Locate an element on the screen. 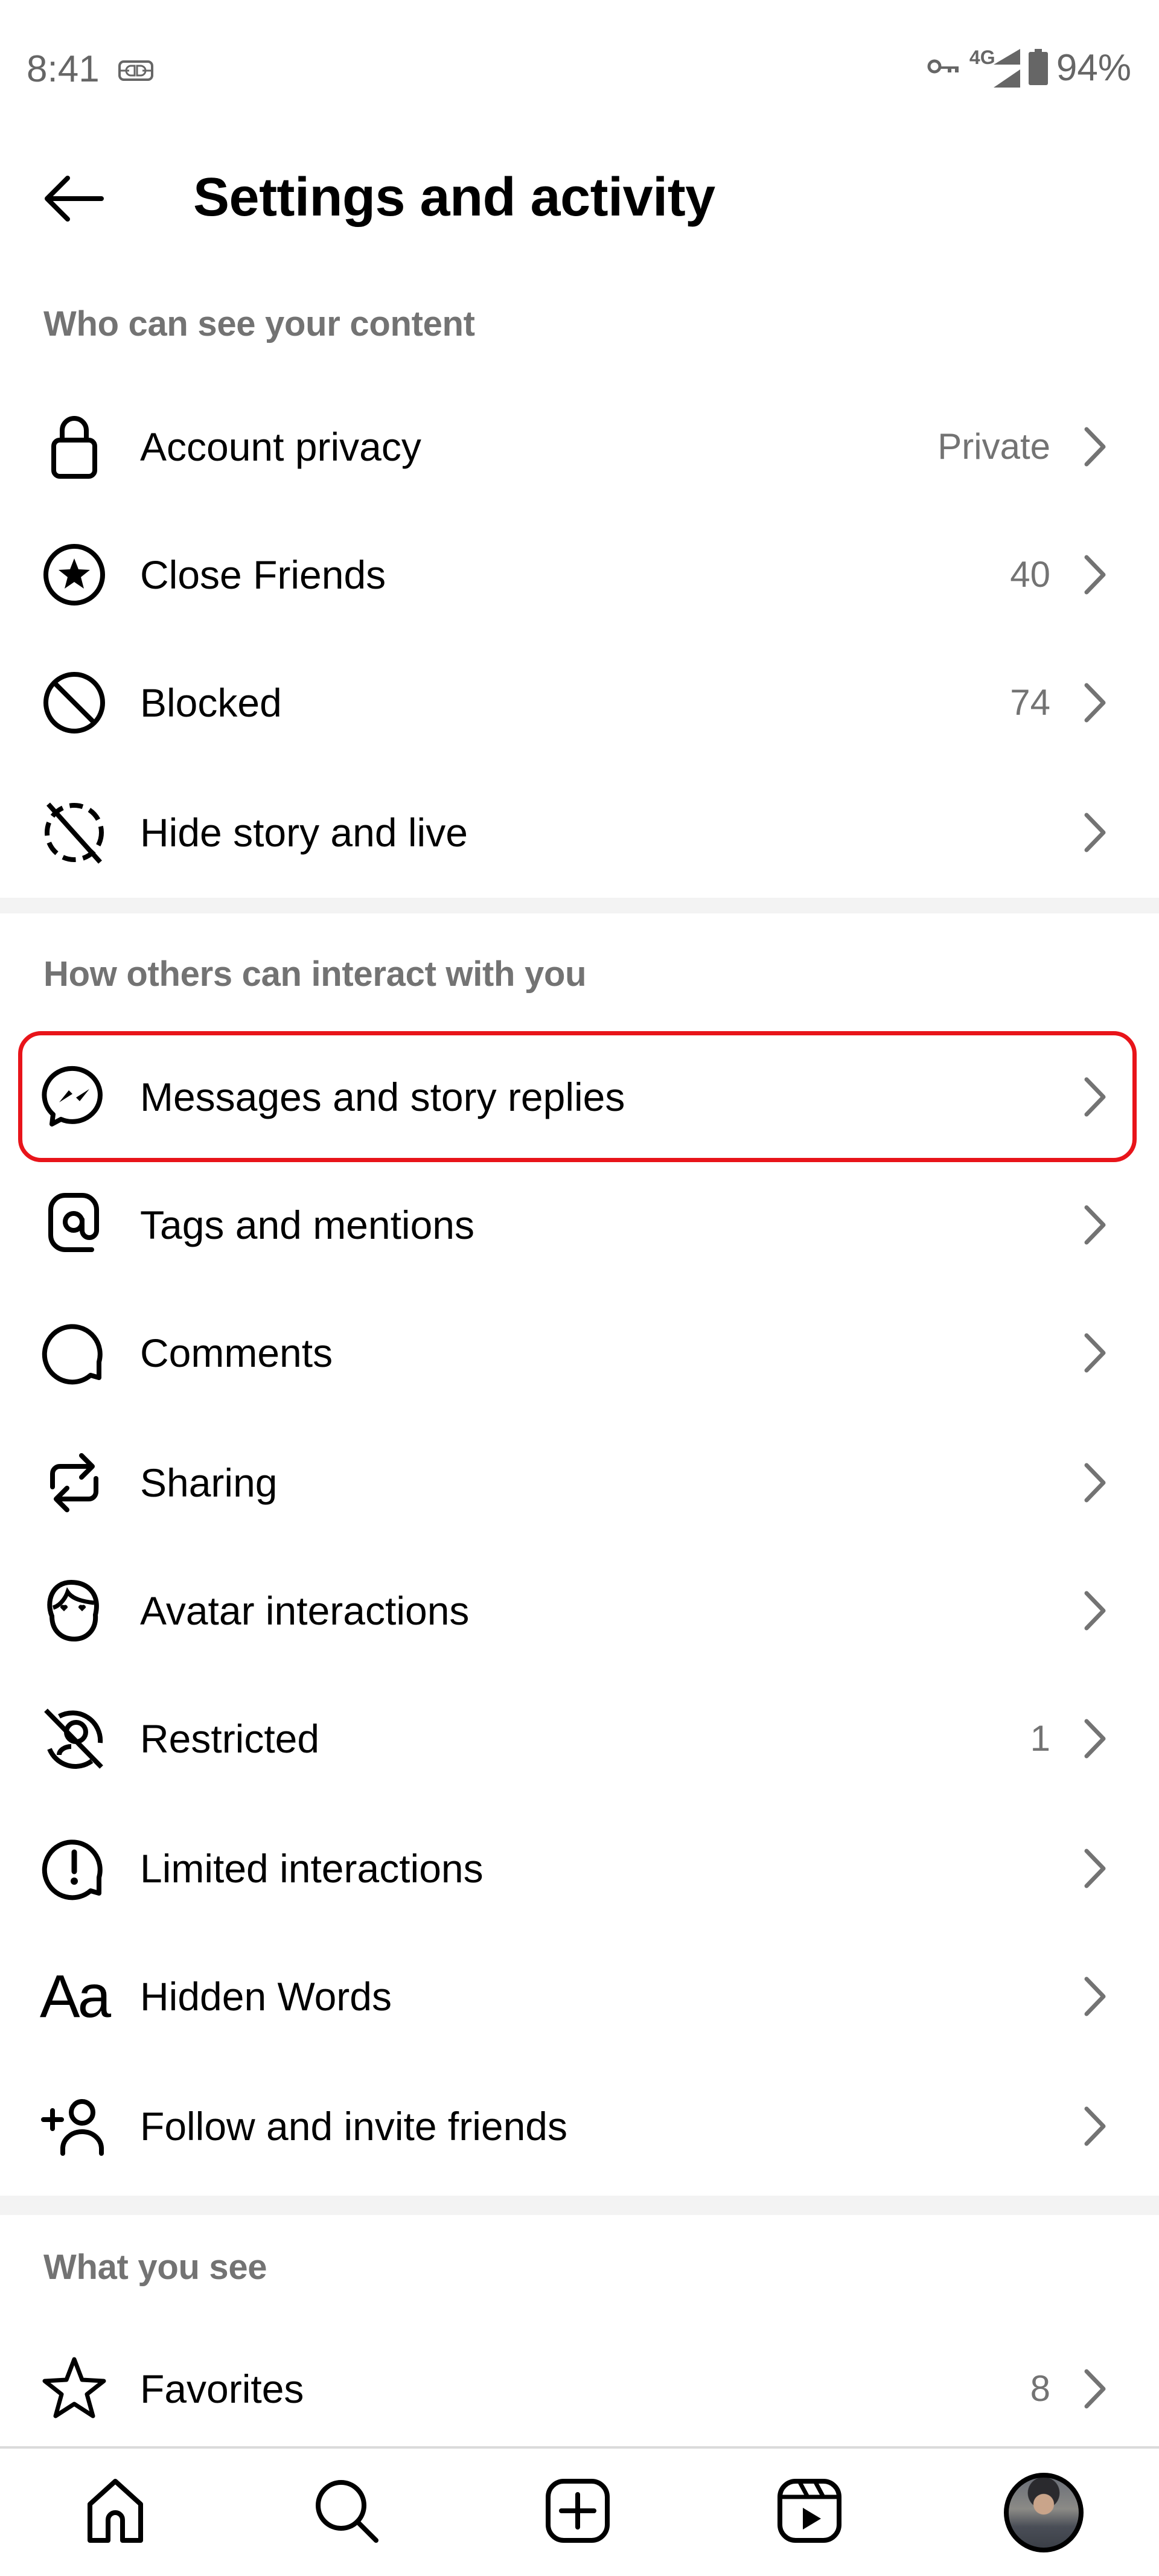 The height and width of the screenshot is (2576, 1159). row-value: 1 is located at coordinates (1040, 1739).